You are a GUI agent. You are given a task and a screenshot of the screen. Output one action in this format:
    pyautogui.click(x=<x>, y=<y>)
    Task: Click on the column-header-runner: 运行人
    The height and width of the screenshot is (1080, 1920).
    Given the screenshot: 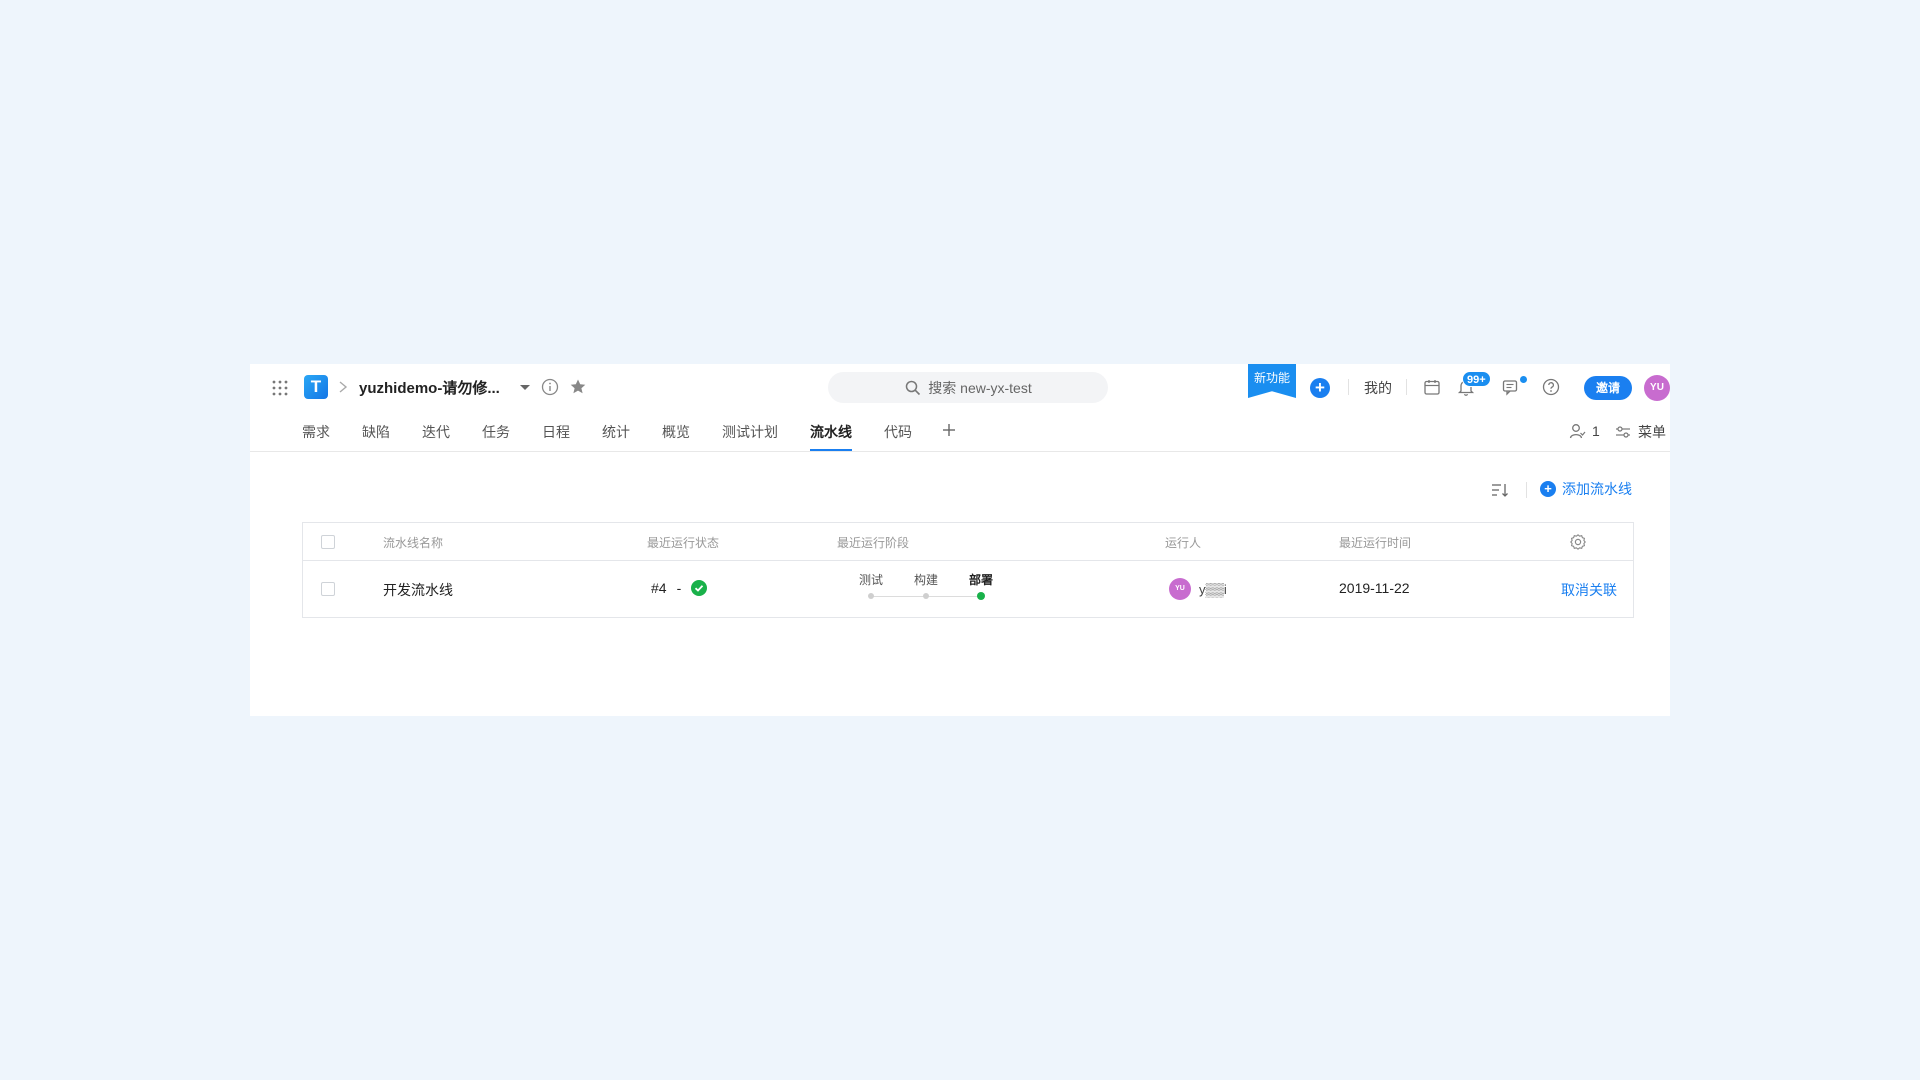 What is the action you would take?
    pyautogui.click(x=1183, y=543)
    